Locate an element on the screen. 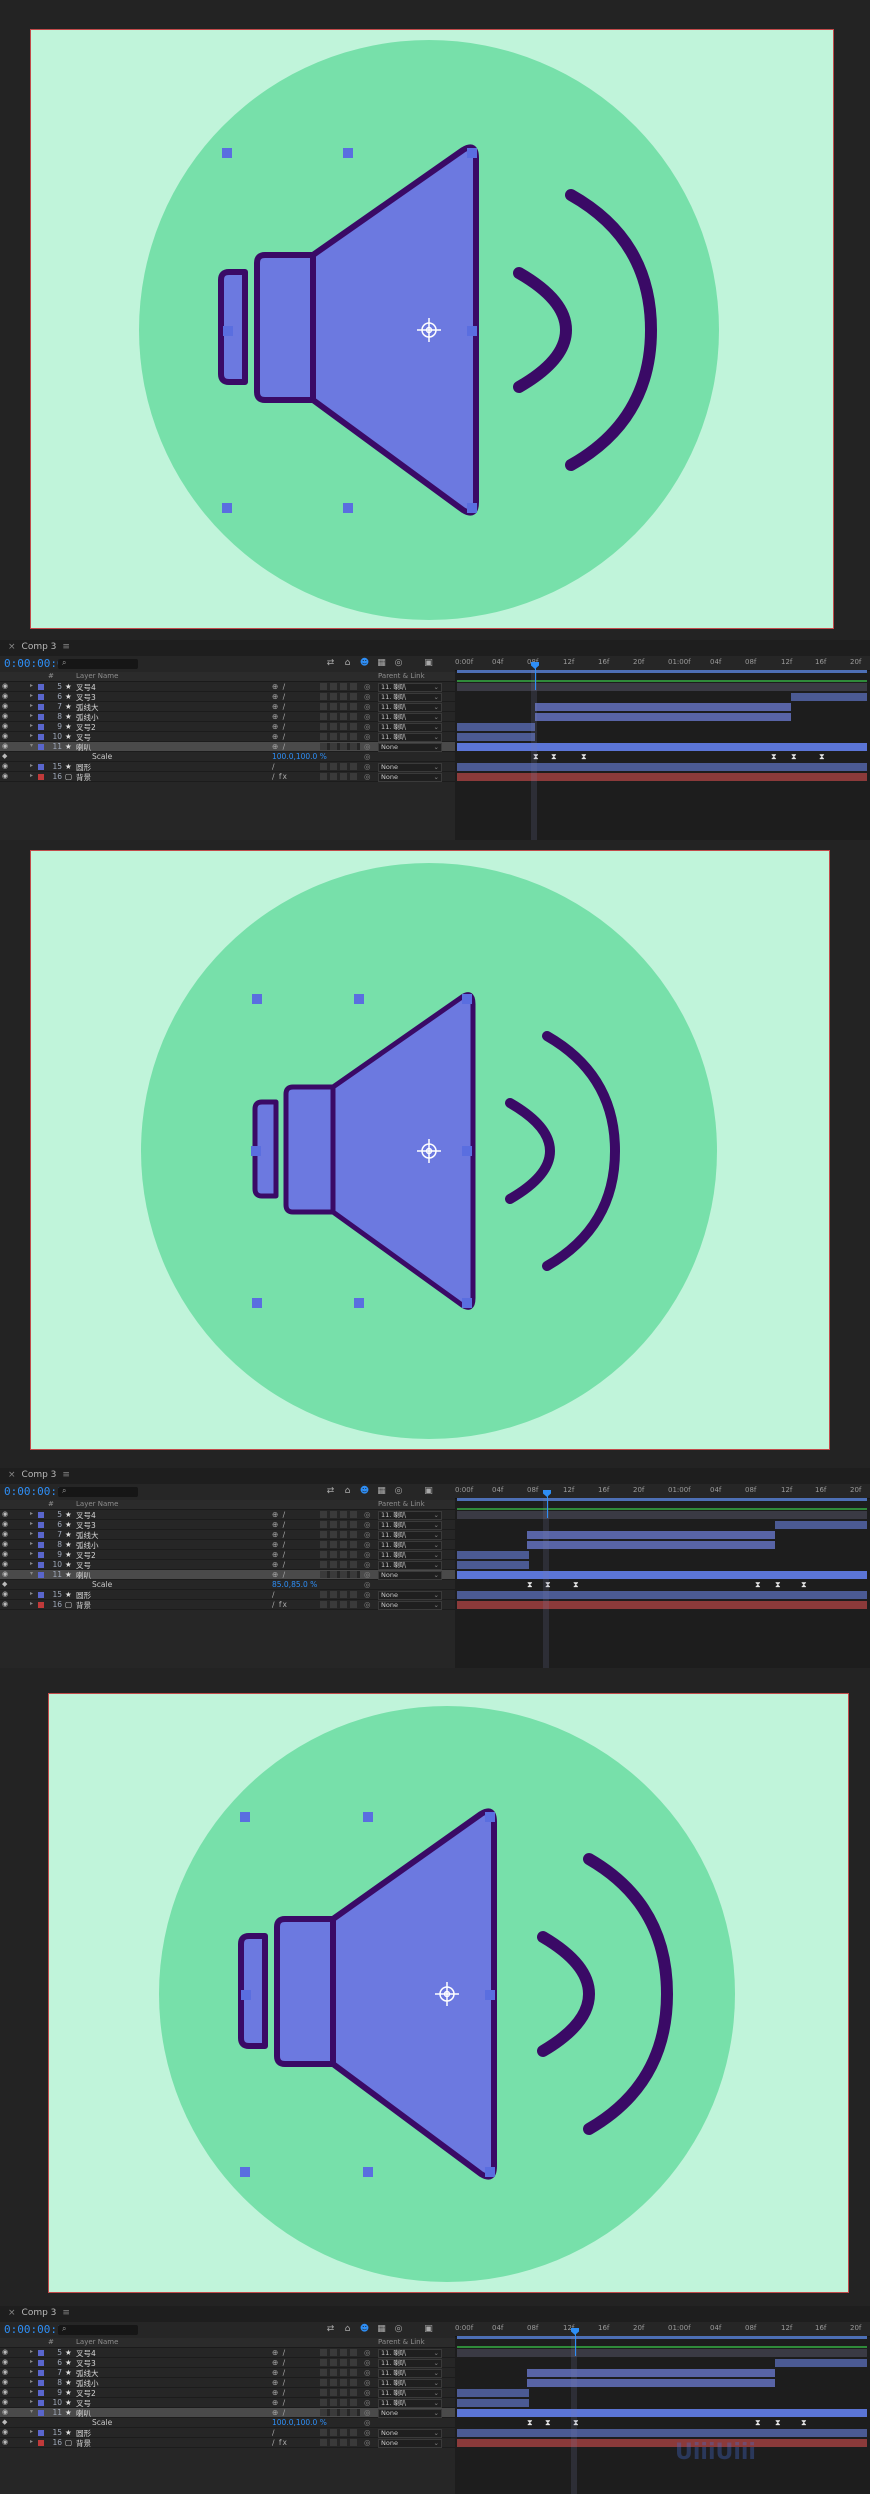 This screenshot has width=870, height=2494. visibility-icon: ◉ is located at coordinates (5, 686).